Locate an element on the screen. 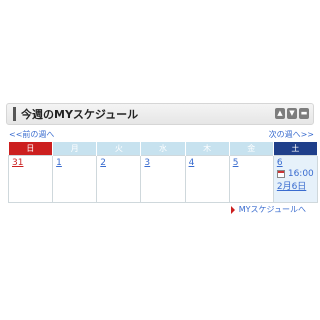  arrow-right-icon is located at coordinates (232, 209).